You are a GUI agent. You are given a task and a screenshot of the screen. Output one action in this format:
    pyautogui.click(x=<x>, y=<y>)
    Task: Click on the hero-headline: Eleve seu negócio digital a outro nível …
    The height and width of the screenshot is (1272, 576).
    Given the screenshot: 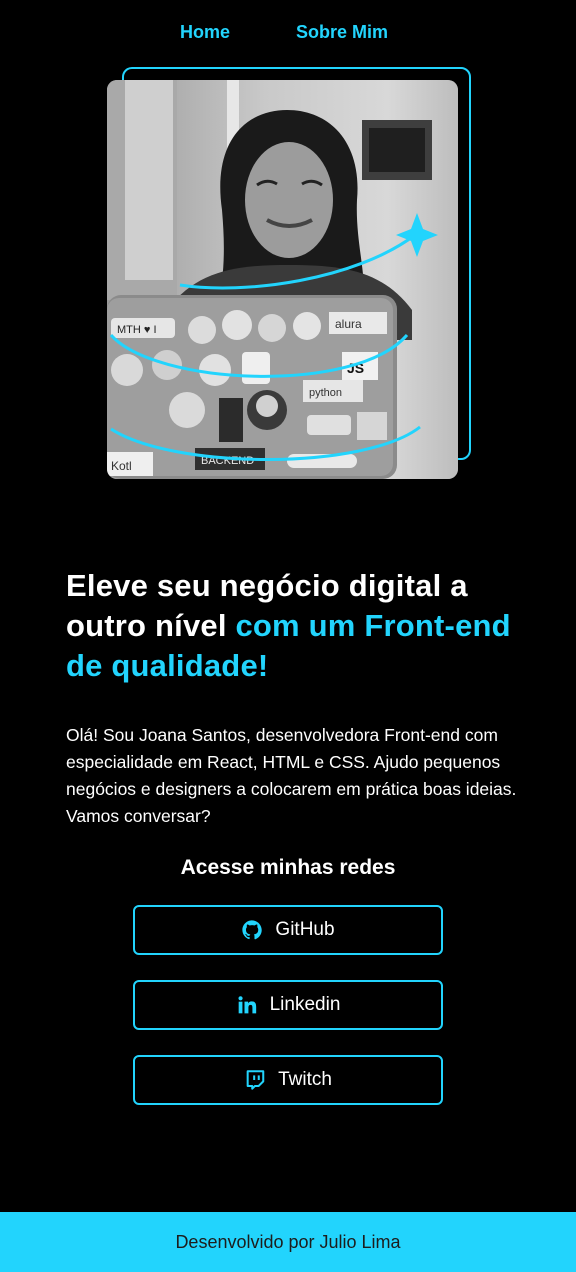 What is the action you would take?
    pyautogui.click(x=296, y=626)
    